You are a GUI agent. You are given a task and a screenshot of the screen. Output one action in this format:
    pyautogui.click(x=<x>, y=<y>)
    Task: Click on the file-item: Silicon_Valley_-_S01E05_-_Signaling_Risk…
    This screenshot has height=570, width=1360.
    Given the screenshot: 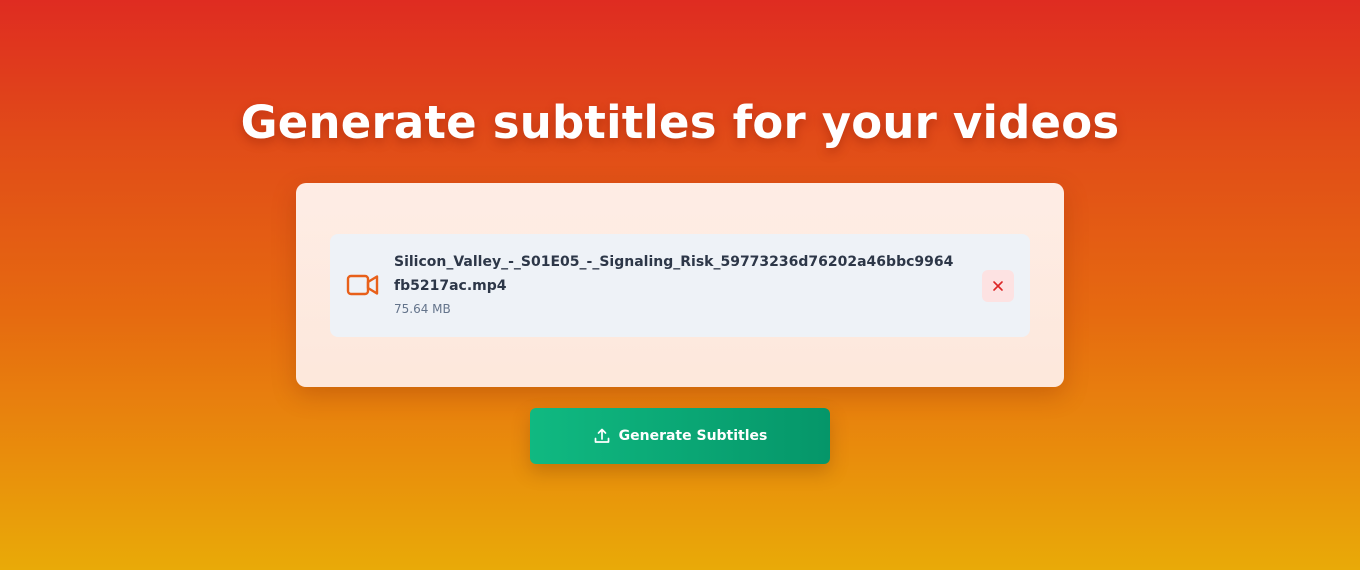 What is the action you would take?
    pyautogui.click(x=680, y=285)
    